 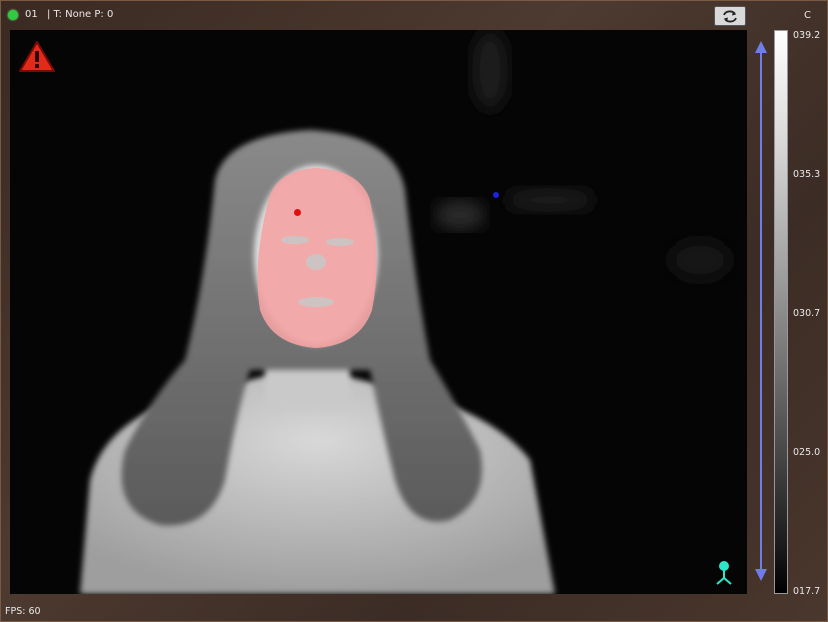 What do you see at coordinates (807, 15) in the screenshot?
I see `temperature-unit: C` at bounding box center [807, 15].